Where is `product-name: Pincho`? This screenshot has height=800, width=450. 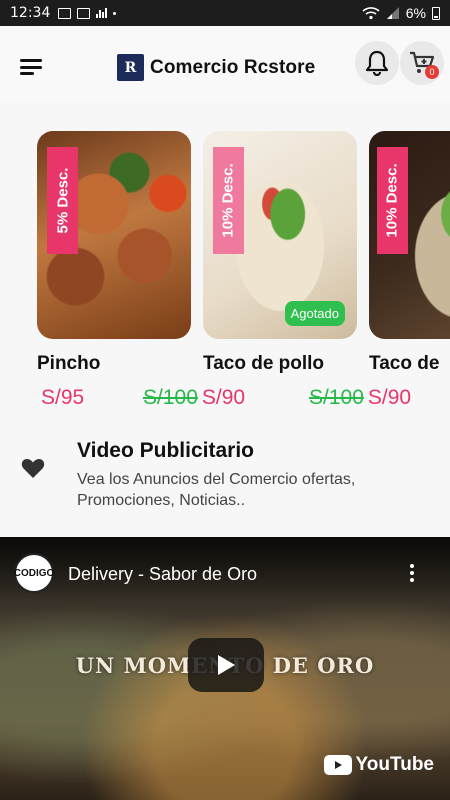
product-name: Pincho is located at coordinates (69, 363).